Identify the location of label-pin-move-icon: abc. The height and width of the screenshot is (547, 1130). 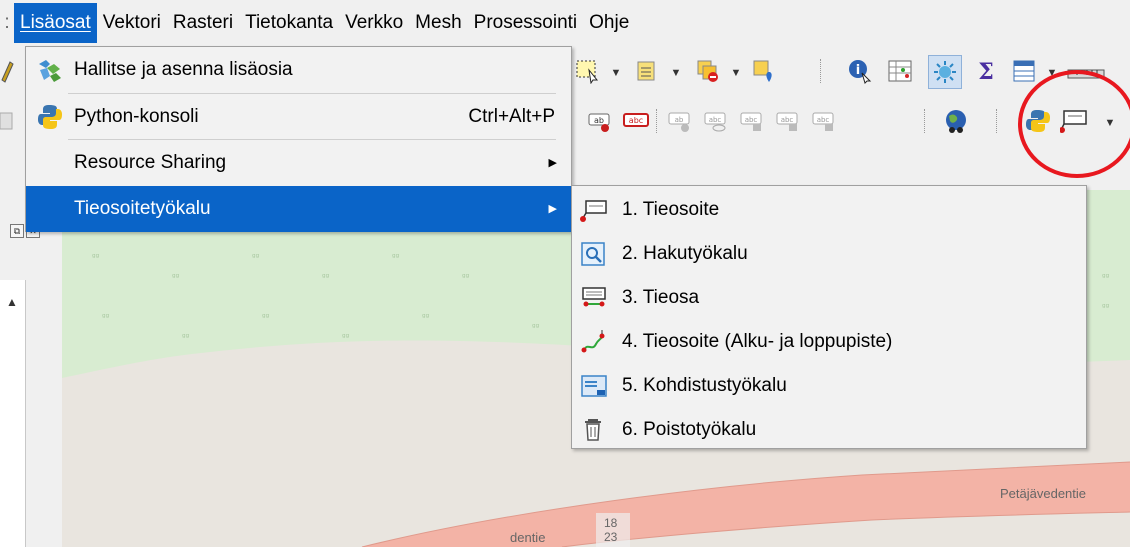
(752, 121).